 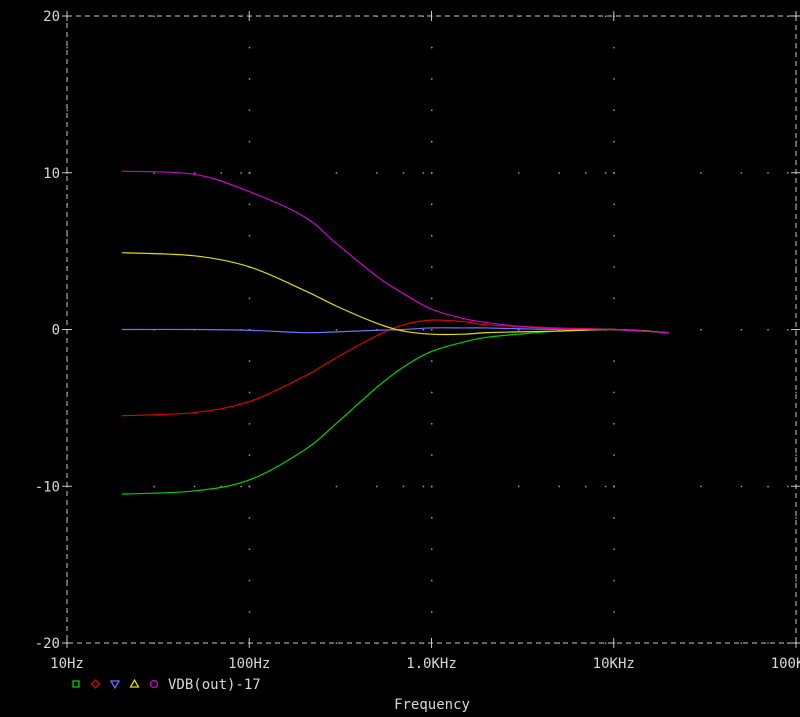 I want to click on series-line-red, so click(x=395, y=368).